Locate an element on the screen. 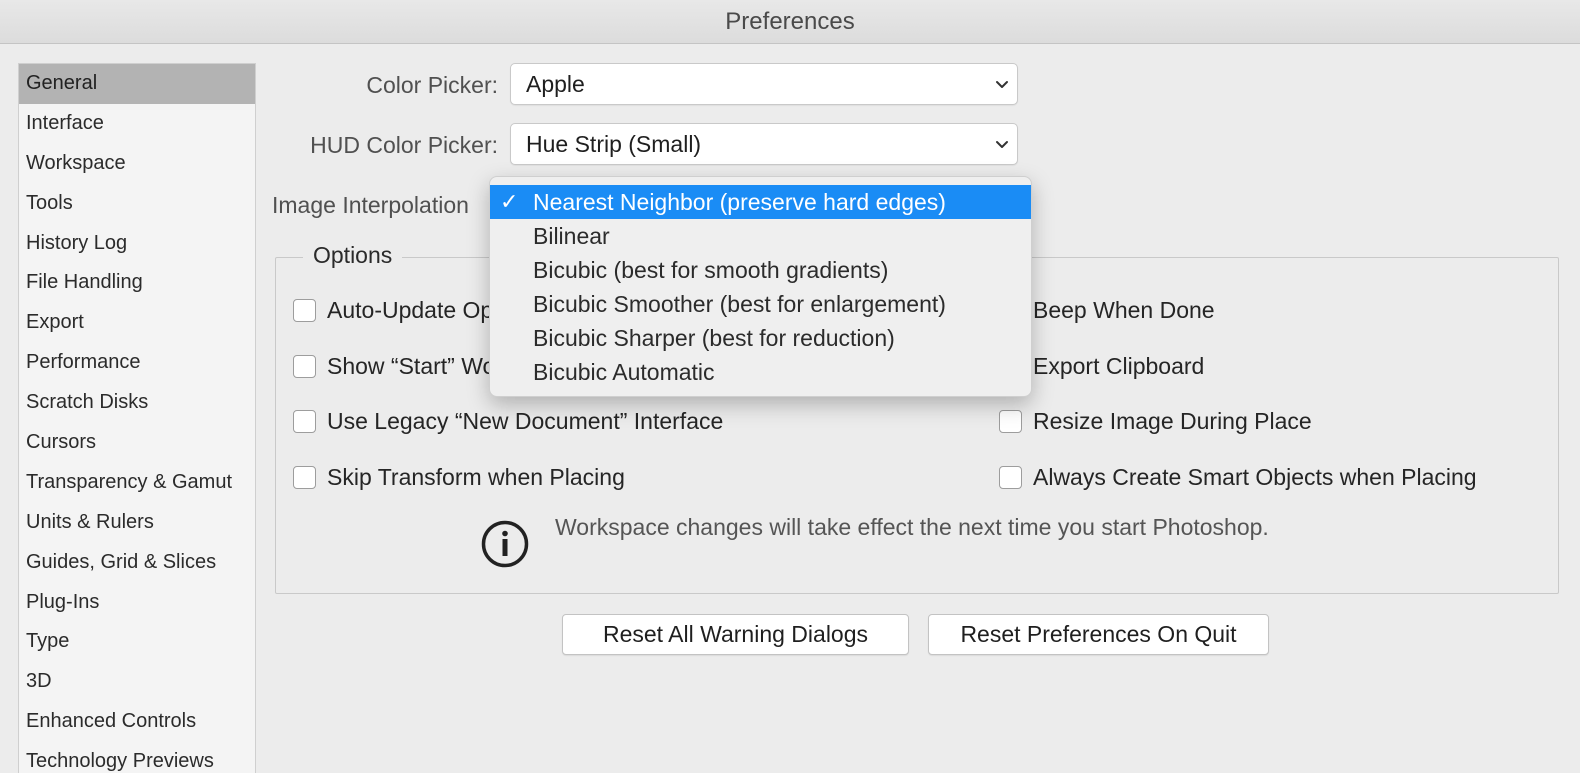 This screenshot has height=773, width=1580. sidebar-item-3d: 3D is located at coordinates (137, 682).